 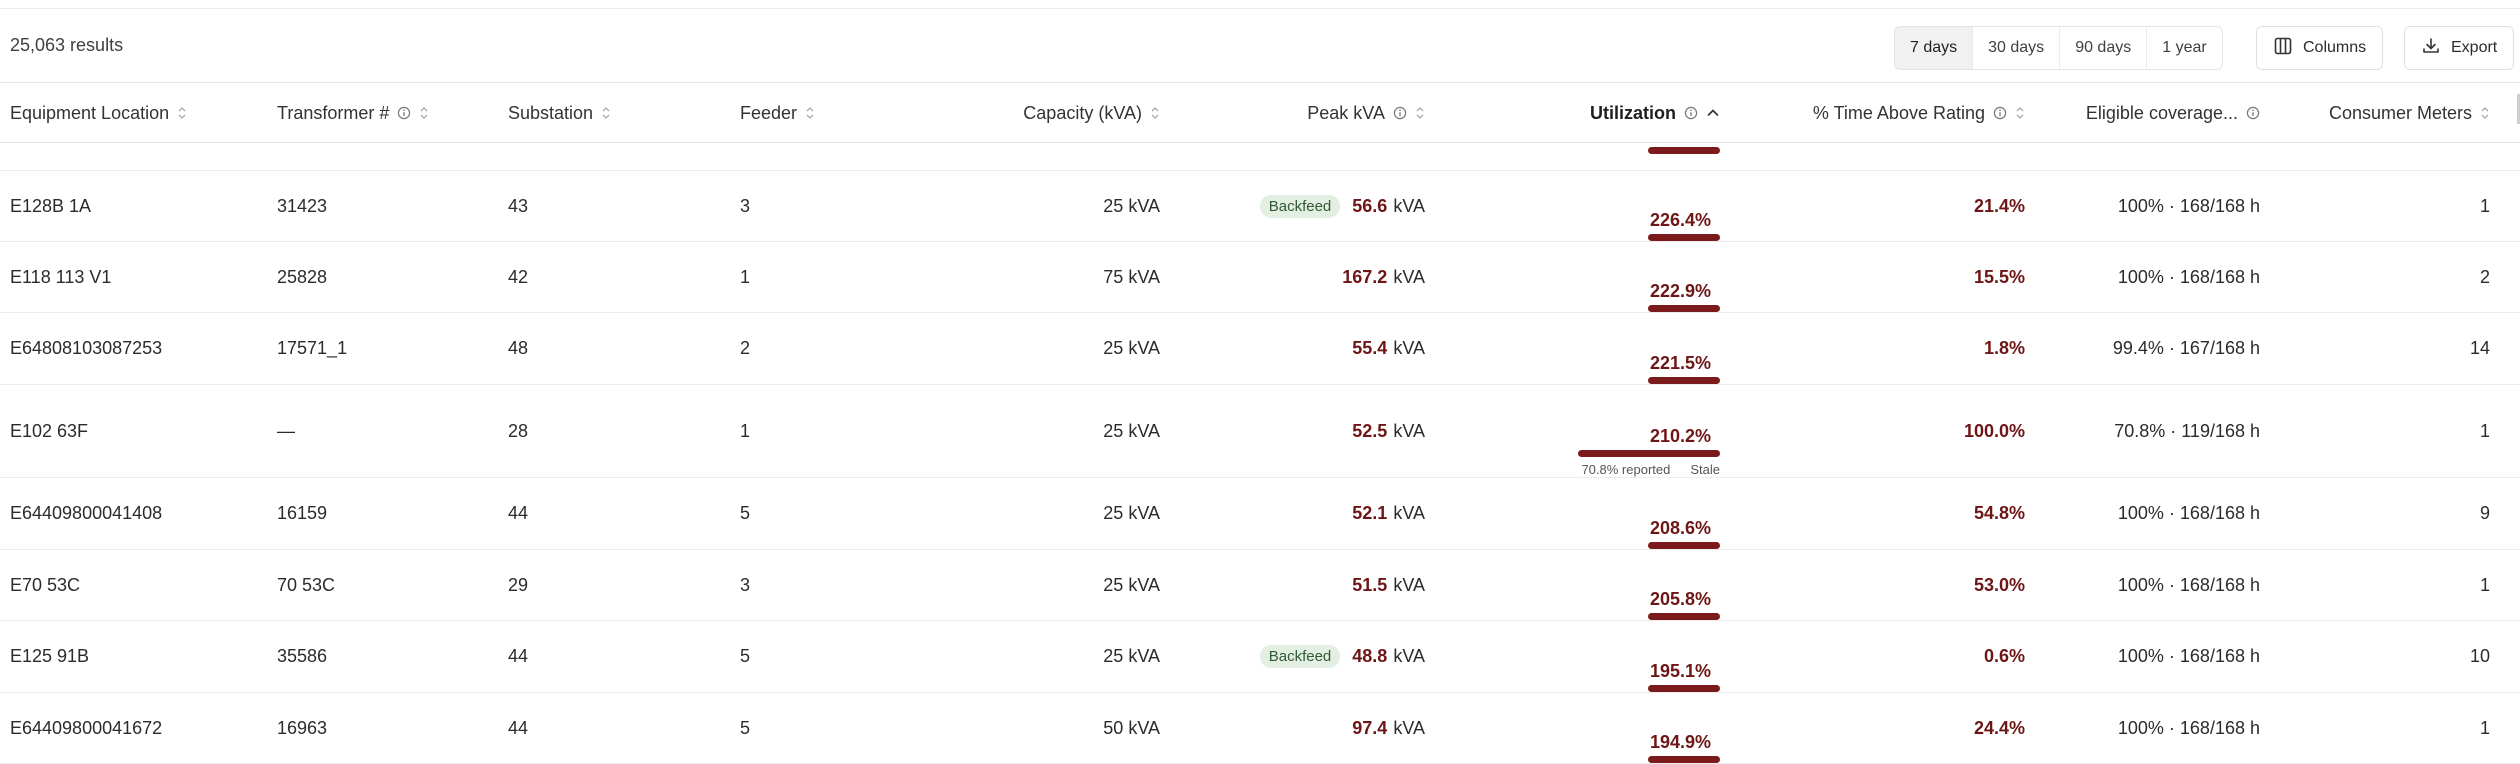 What do you see at coordinates (1595, 656) in the screenshot?
I see `utilization-cell: 195.1%` at bounding box center [1595, 656].